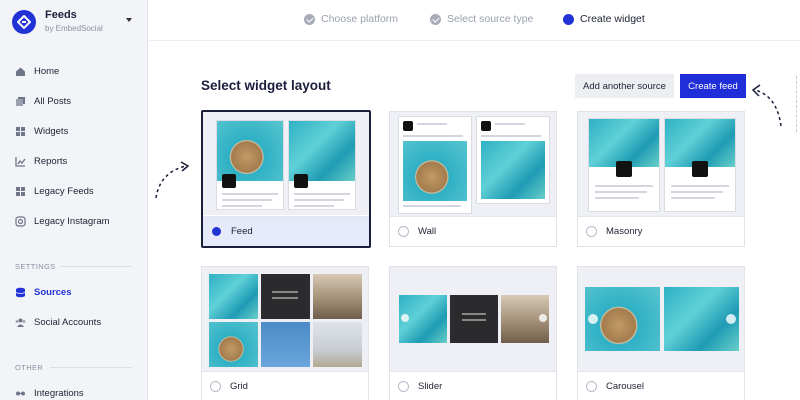 This screenshot has height=400, width=800. I want to click on layout-card-footer: Grid, so click(285, 385).